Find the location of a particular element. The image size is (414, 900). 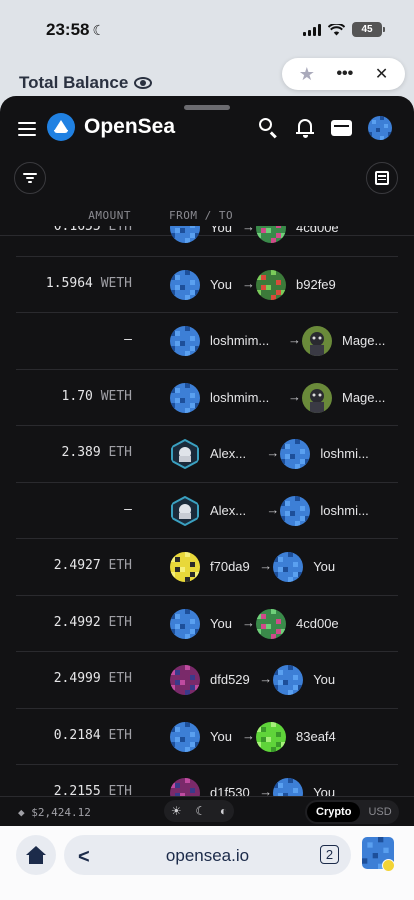

url-text: opensea.io is located at coordinates (207, 856).